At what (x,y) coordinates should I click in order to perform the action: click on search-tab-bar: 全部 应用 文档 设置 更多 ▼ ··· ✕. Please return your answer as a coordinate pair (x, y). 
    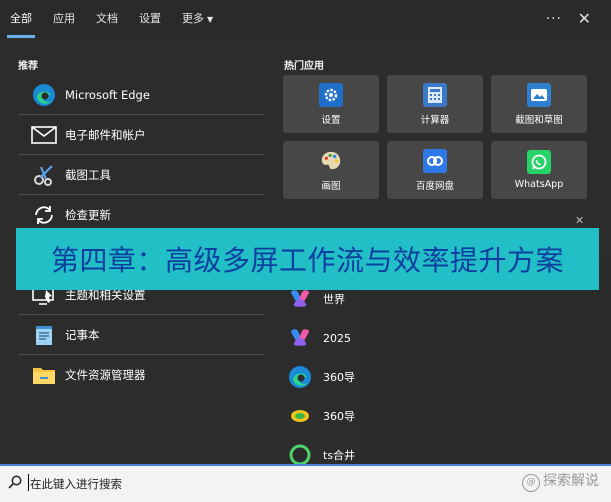
    Looking at the image, I should click on (305, 19).